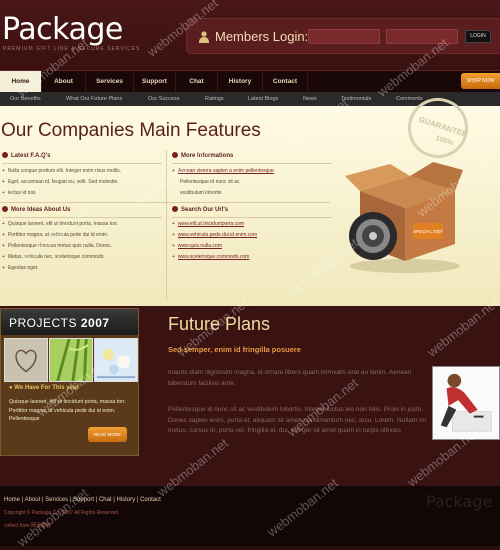 This screenshot has height=550, width=500. I want to click on subnav-item-news: News, so click(310, 99).